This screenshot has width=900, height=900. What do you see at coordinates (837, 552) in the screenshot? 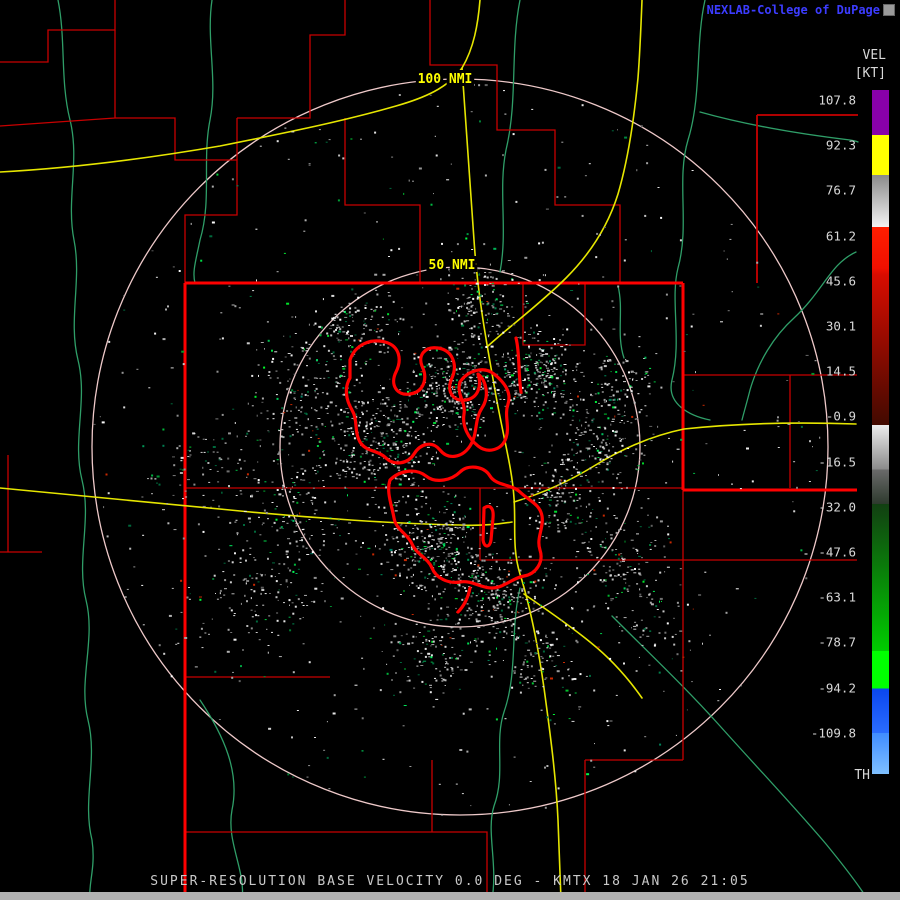
I see `colorbar-tick-label: -47.6` at bounding box center [837, 552].